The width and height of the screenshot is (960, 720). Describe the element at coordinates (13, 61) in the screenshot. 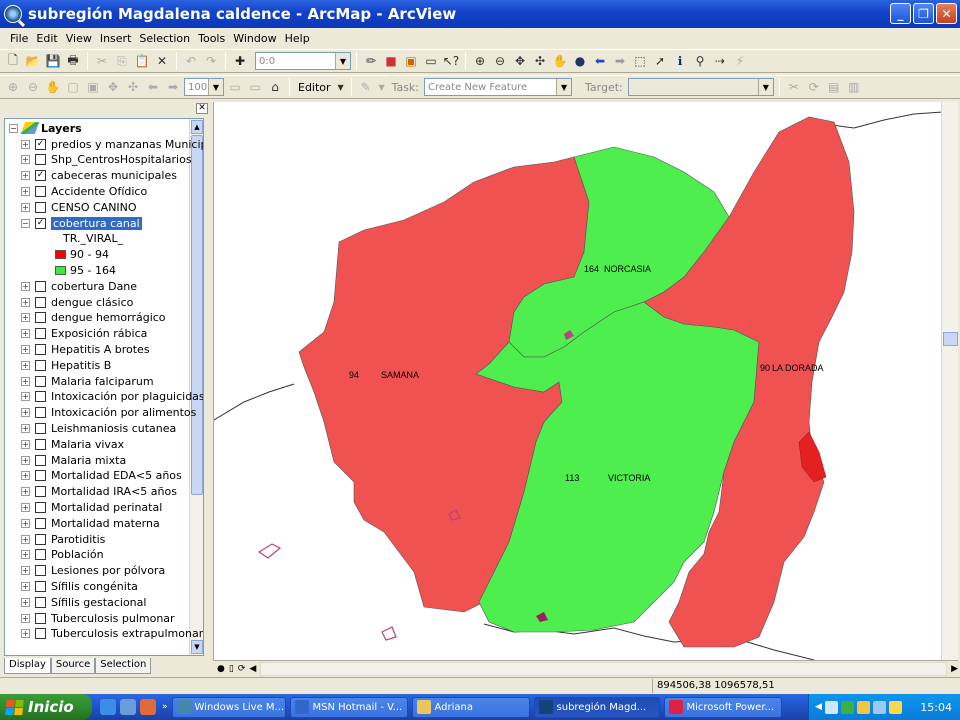

I see `new-document-icon: 🗋` at that location.